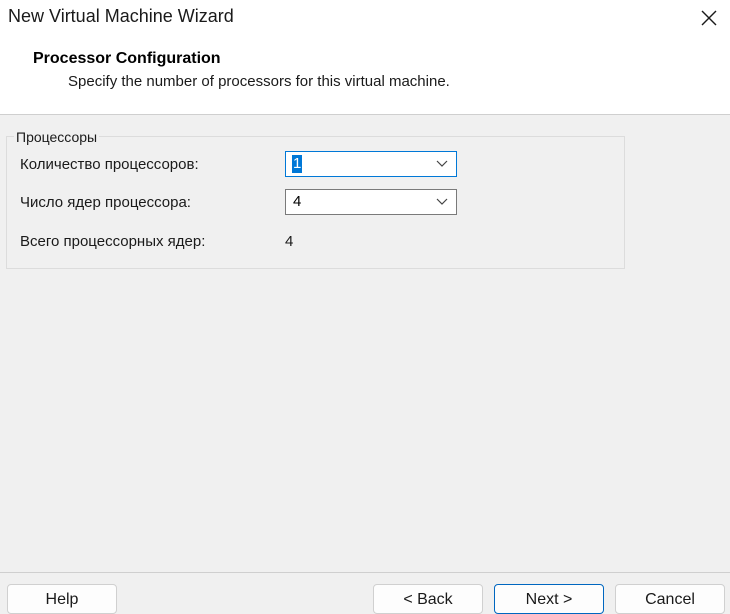 The width and height of the screenshot is (730, 614). I want to click on processors-group-legend: Процессоры, so click(57, 137).